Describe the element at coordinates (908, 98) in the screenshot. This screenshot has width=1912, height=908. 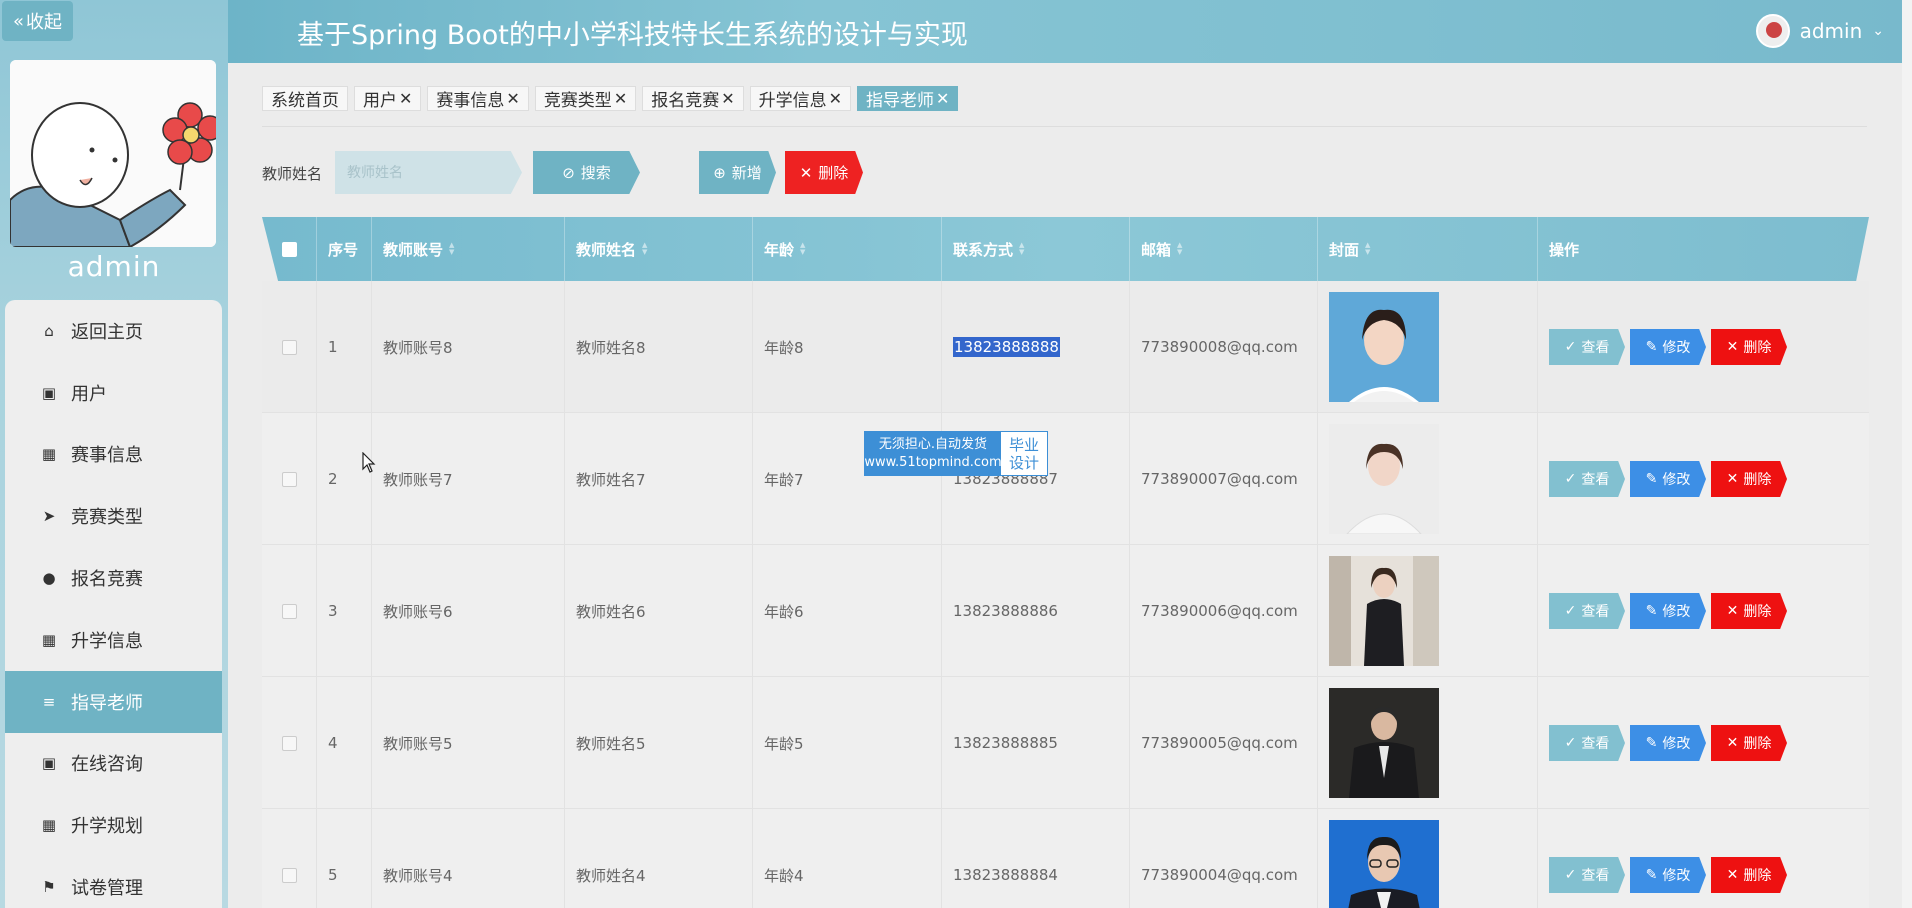
I see `tab-teachers: 指导老师 ✕` at that location.